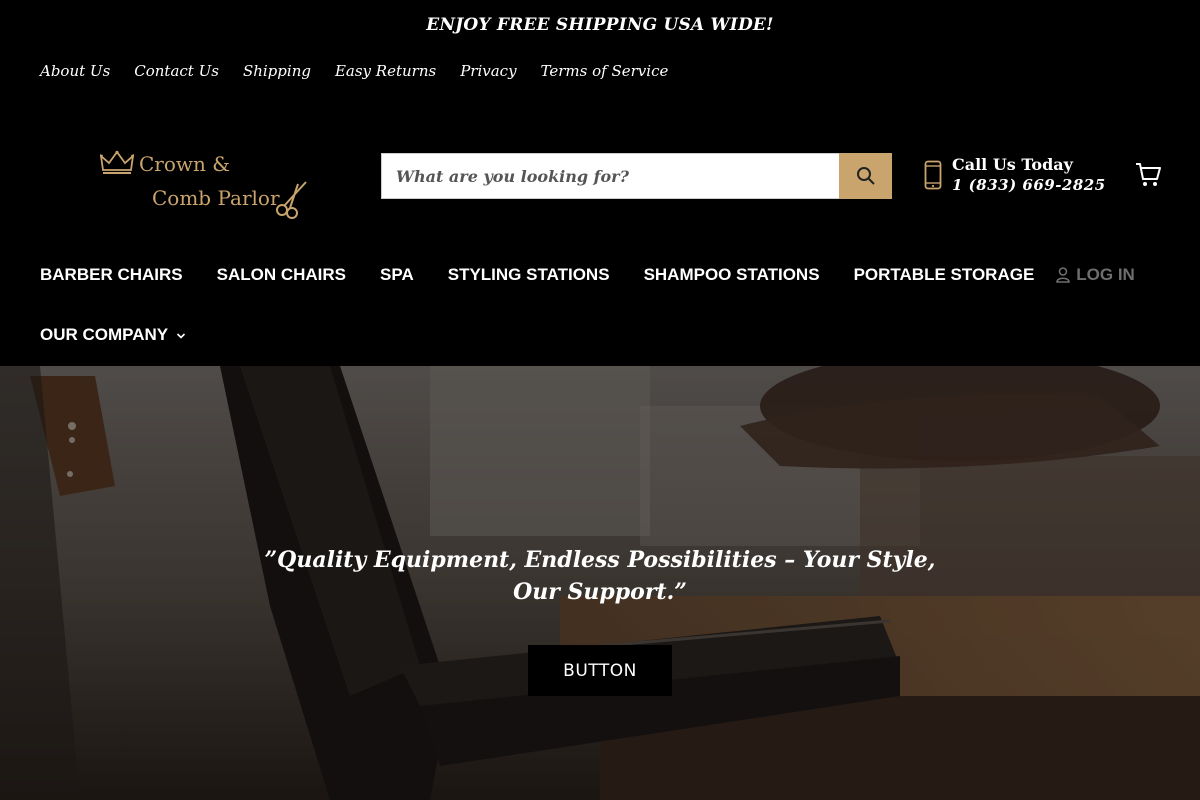 The height and width of the screenshot is (800, 1200). I want to click on search-bar, so click(636, 176).